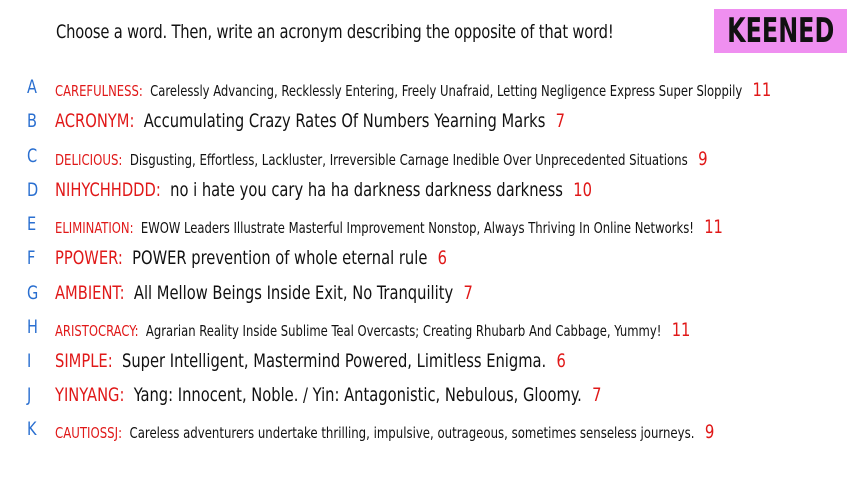 The image size is (853, 480). I want to click on row-word: PPOWER, so click(86, 258).